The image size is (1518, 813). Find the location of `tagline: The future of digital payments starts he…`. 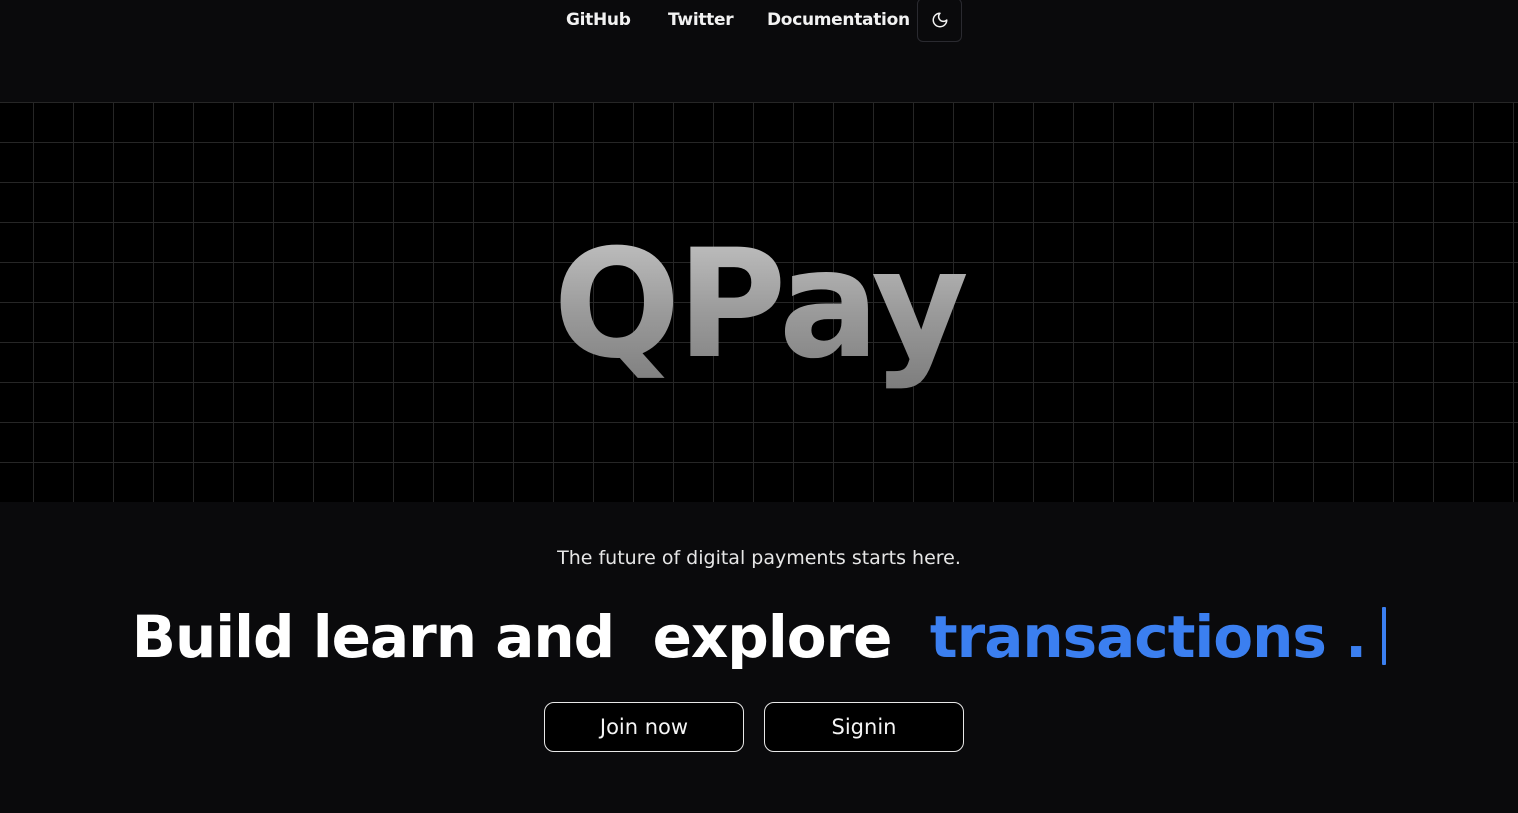

tagline: The future of digital payments starts he… is located at coordinates (759, 558).